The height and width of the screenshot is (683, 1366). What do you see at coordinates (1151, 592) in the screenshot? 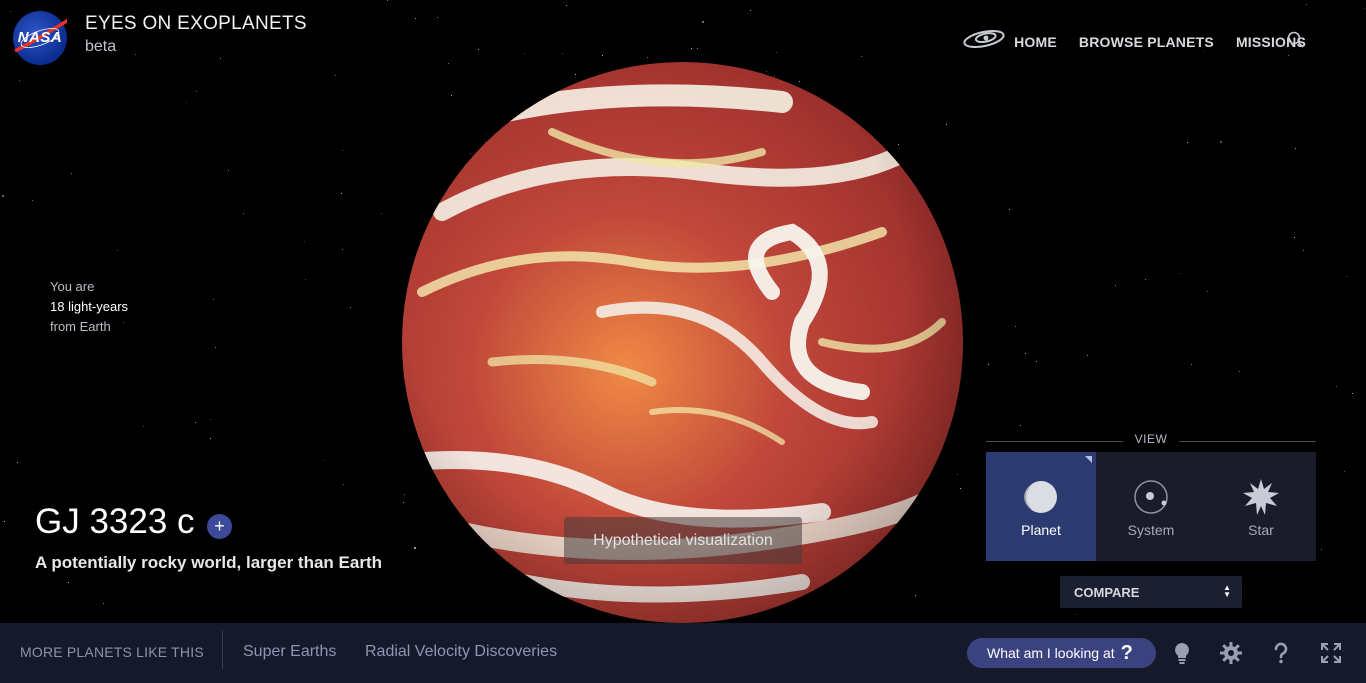
I see `compare-select: COMPARE ▲ ▼` at bounding box center [1151, 592].